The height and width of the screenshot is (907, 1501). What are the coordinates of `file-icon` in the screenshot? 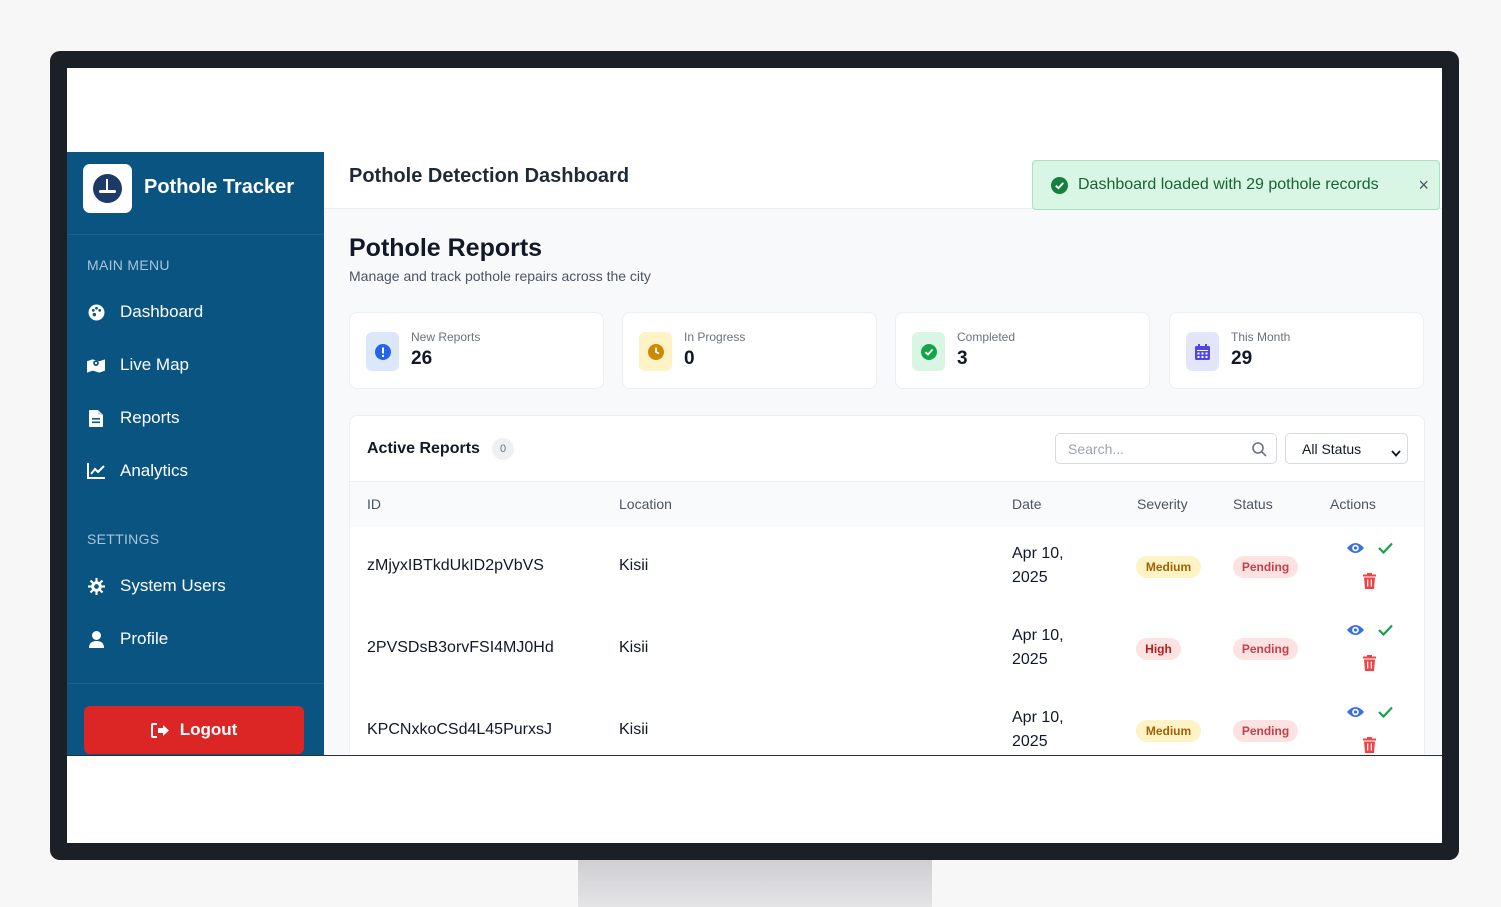 It's located at (96, 418).